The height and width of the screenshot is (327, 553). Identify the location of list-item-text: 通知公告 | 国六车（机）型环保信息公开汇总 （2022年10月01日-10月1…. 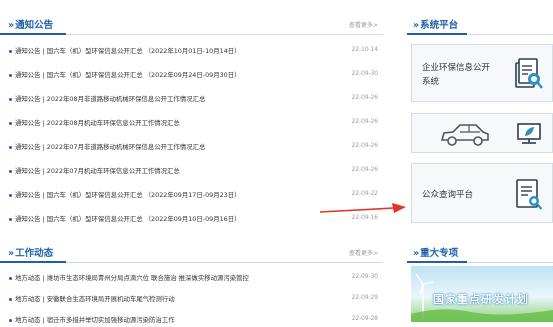
(175, 50).